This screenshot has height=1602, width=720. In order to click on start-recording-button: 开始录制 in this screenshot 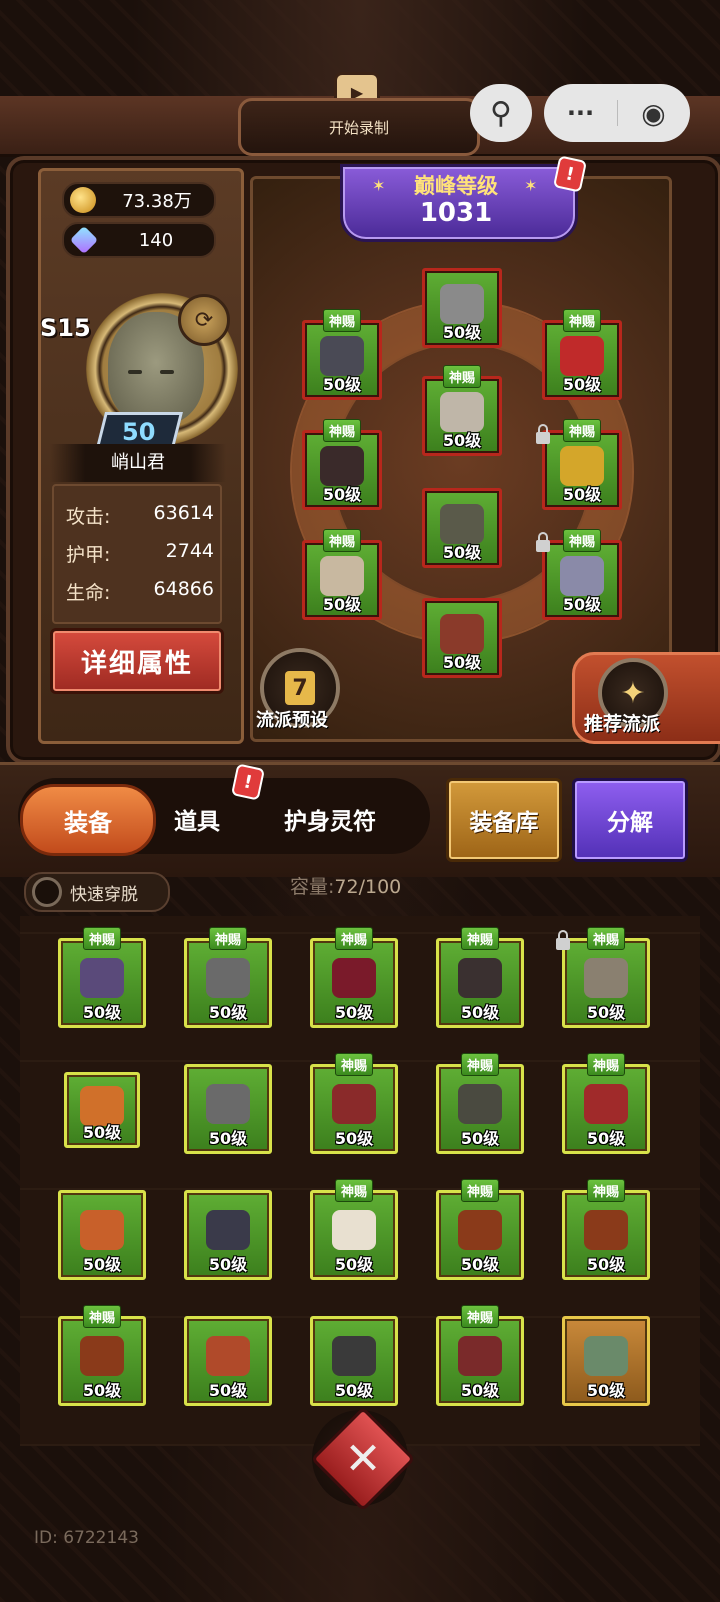, I will do `click(359, 127)`.